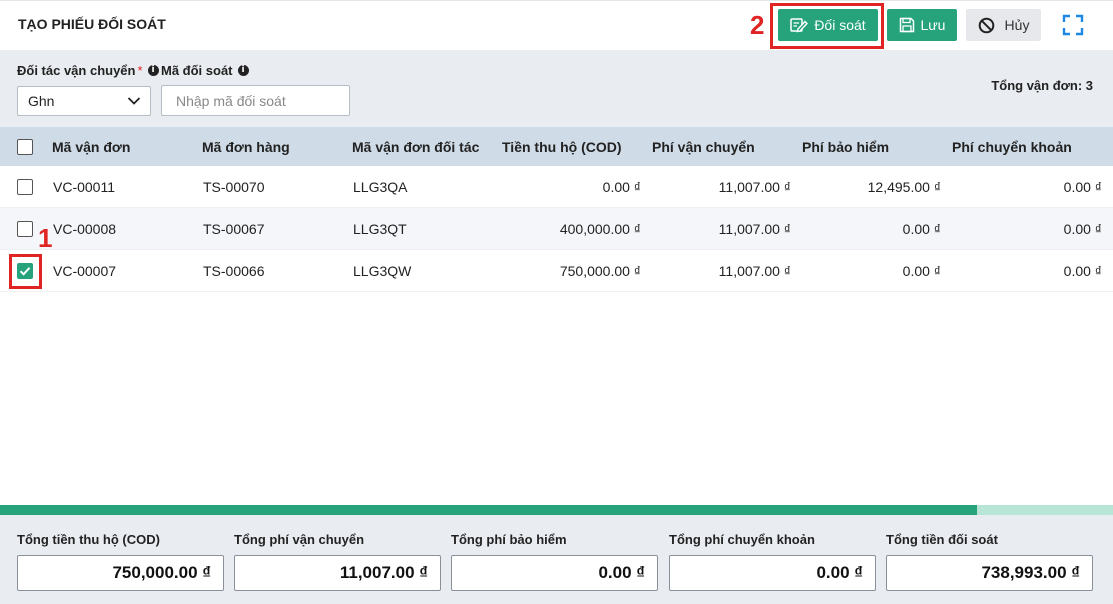  Describe the element at coordinates (600, 270) in the screenshot. I see `cod-amount: 750,000.00 ₫` at that location.